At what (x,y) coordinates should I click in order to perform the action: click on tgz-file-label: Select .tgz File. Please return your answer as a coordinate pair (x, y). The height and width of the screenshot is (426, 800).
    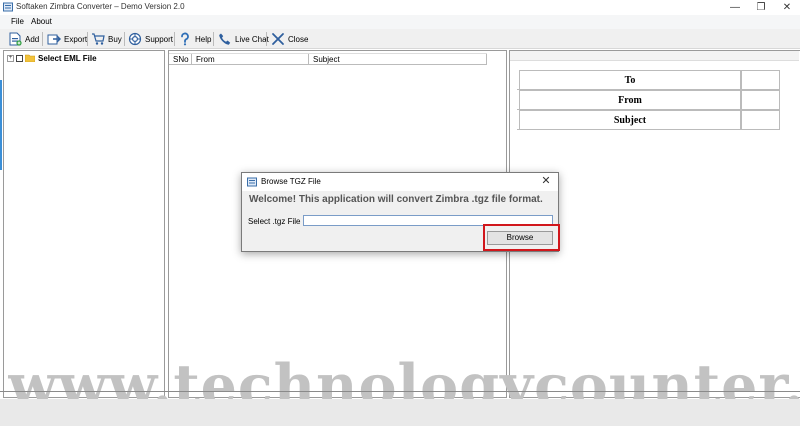
    Looking at the image, I should click on (274, 221).